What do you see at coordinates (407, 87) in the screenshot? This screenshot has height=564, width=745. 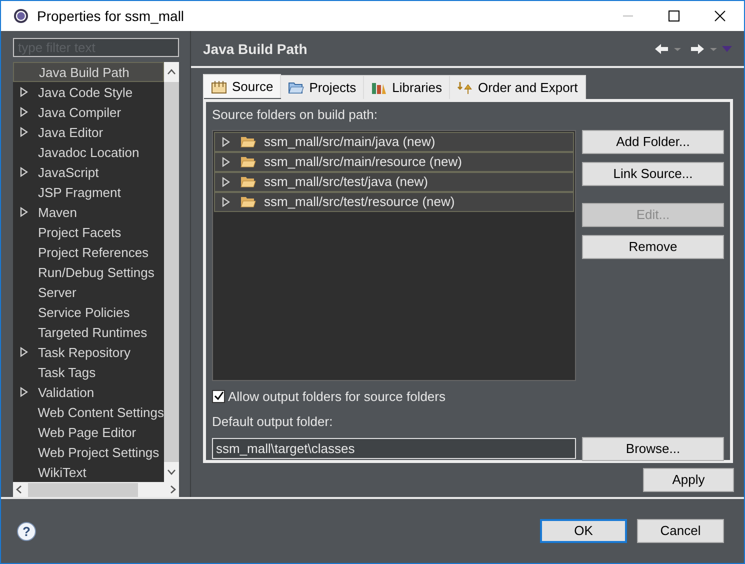 I see `tab: Libraries` at bounding box center [407, 87].